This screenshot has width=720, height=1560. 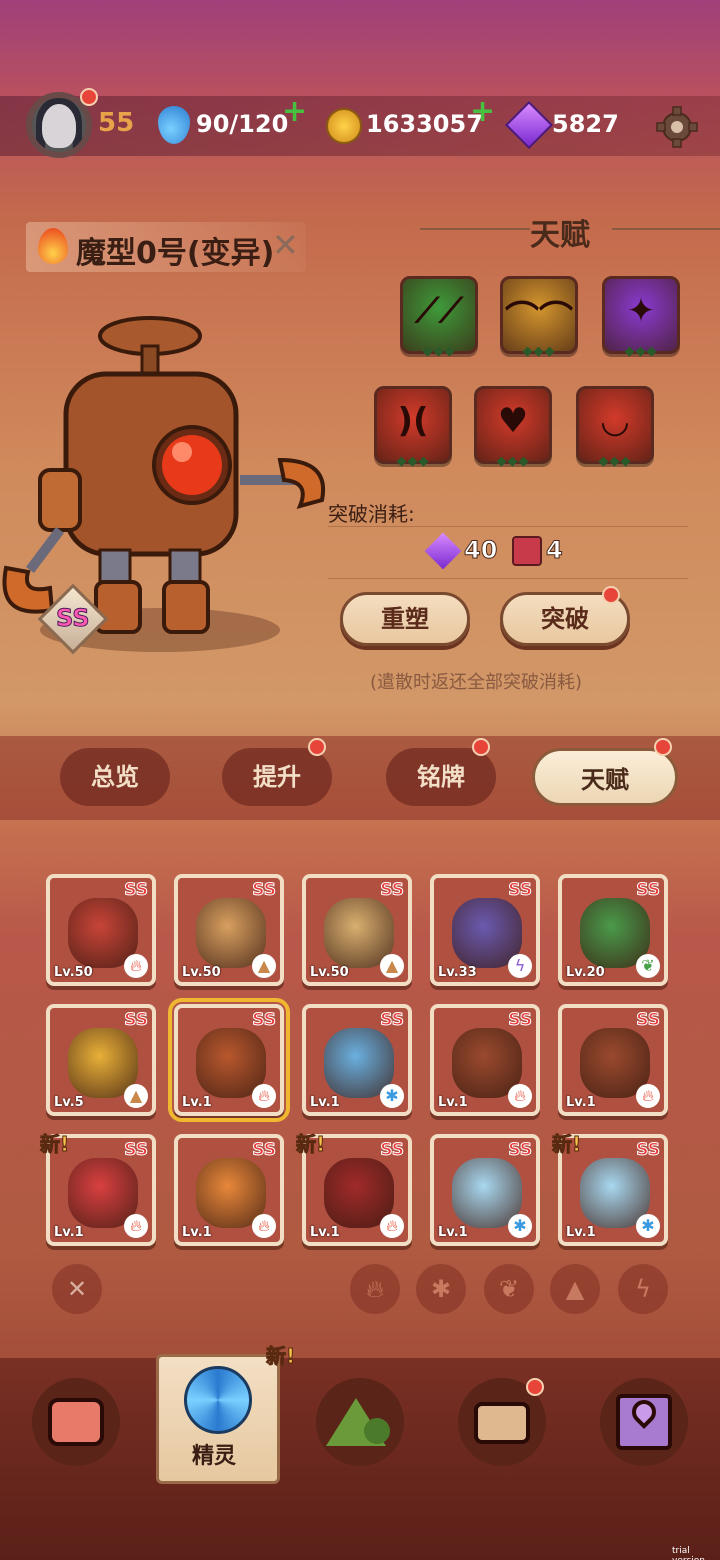 I want to click on divider, so click(x=508, y=578).